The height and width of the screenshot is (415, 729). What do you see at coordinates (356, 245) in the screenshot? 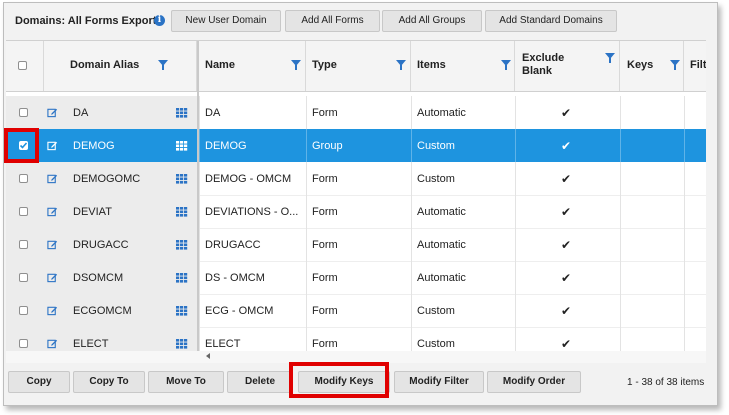
I see `table-row: DRUGACC DRUGACC Form Automatic ✔` at bounding box center [356, 245].